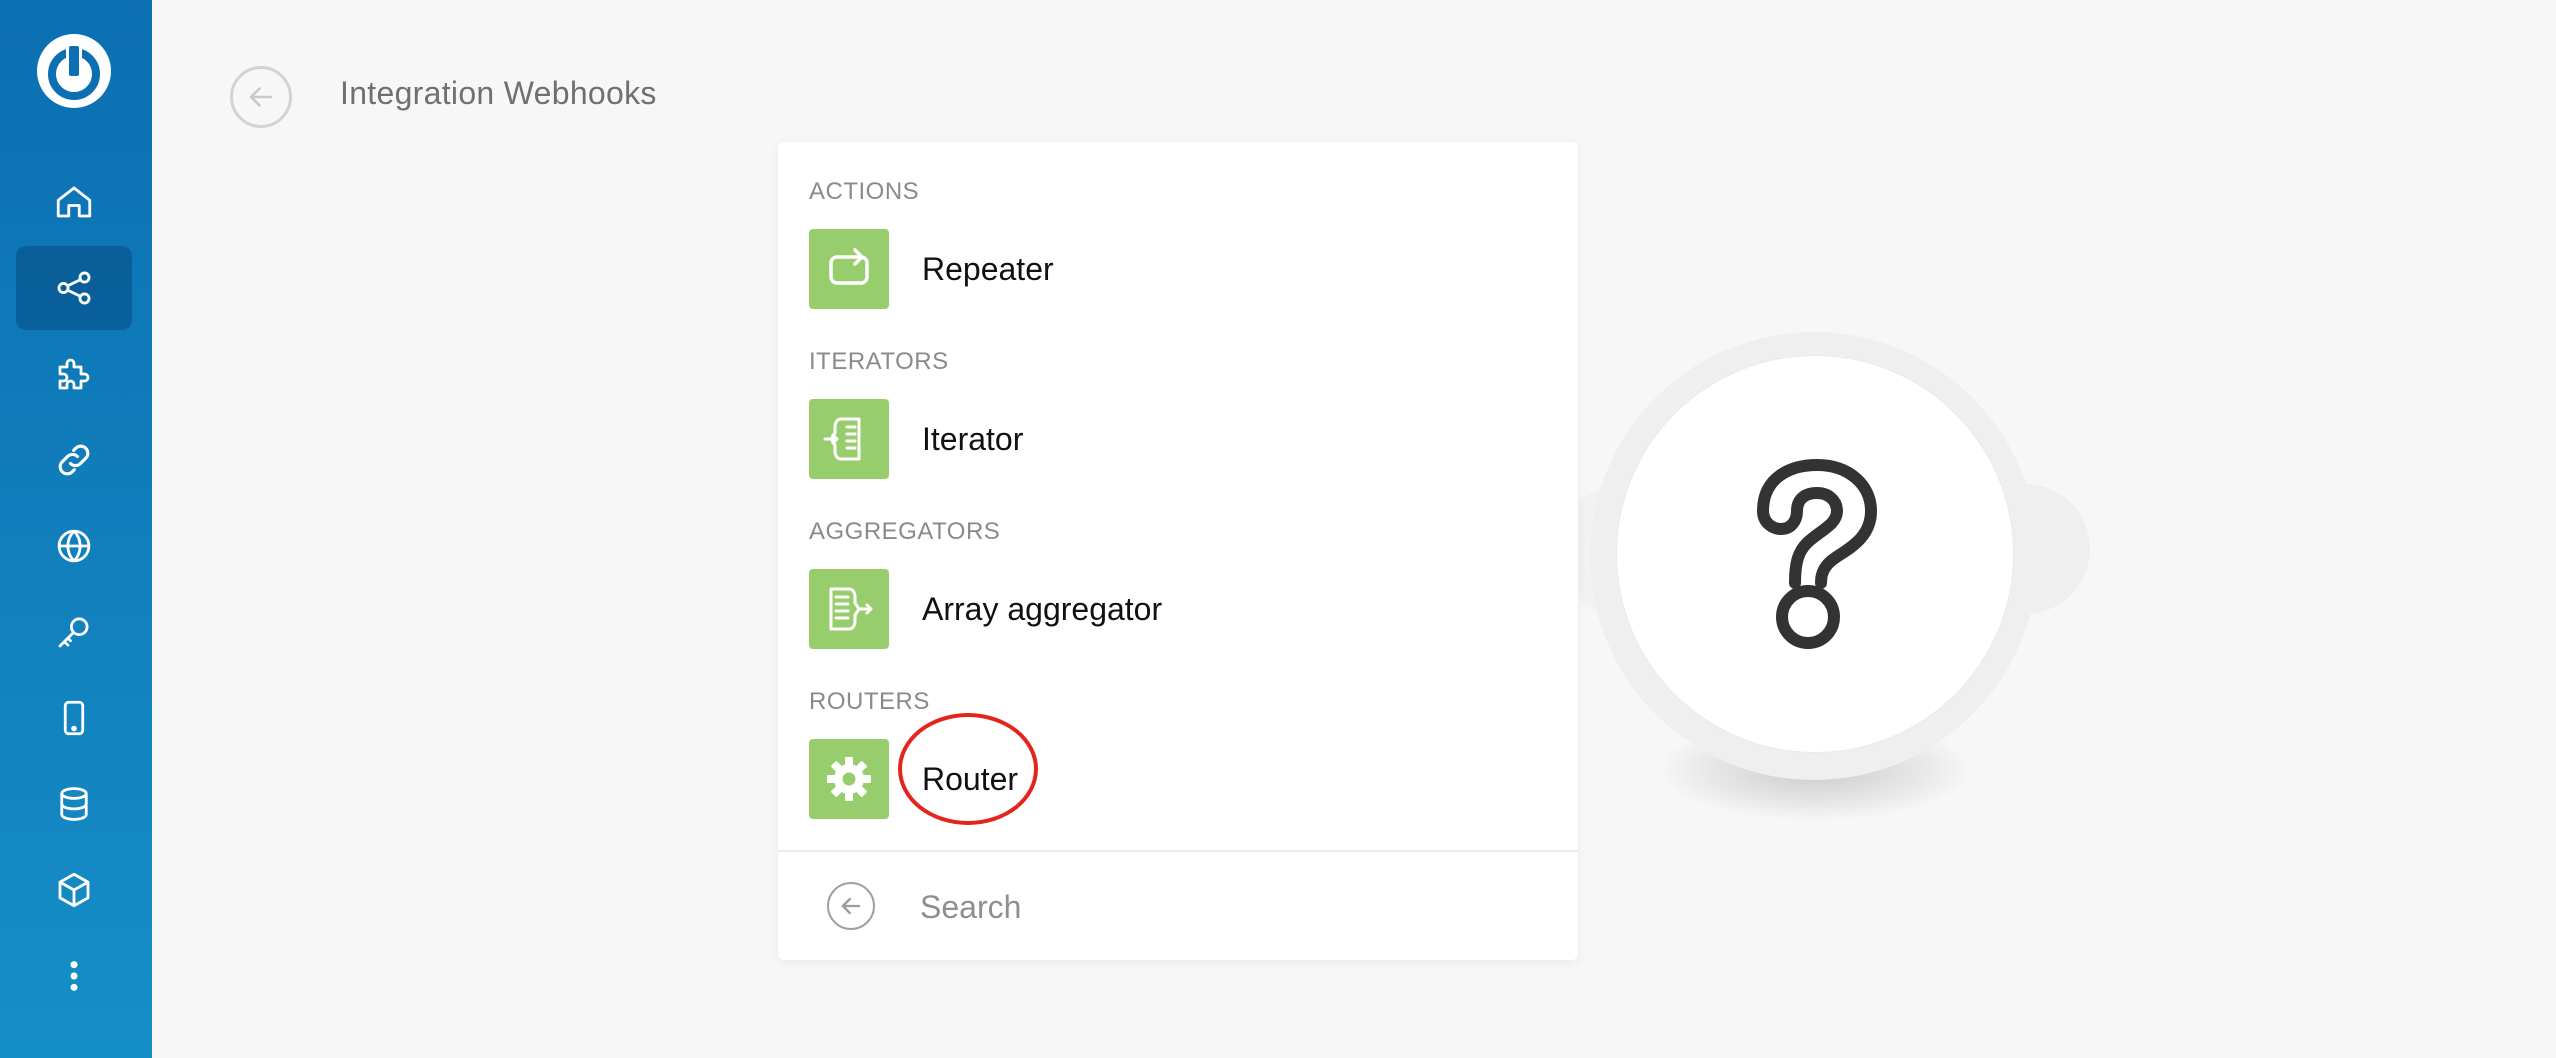  What do you see at coordinates (1174, 609) in the screenshot?
I see `menu-item-array-aggregator: Array aggregator` at bounding box center [1174, 609].